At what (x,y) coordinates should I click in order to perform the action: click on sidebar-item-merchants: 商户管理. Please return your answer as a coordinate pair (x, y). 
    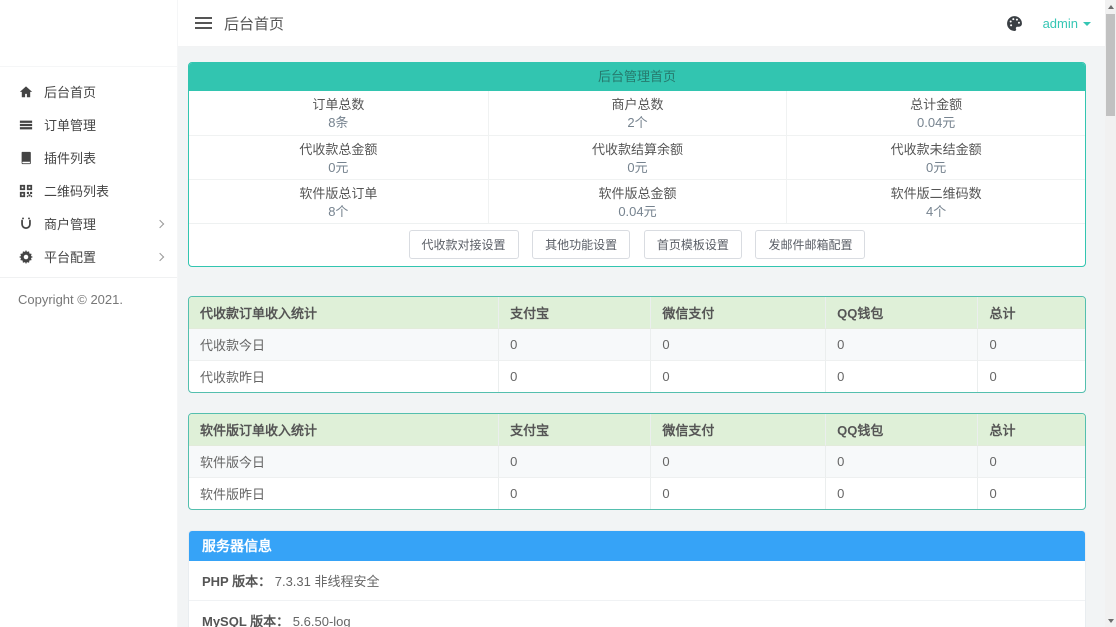
    Looking at the image, I should click on (88, 223).